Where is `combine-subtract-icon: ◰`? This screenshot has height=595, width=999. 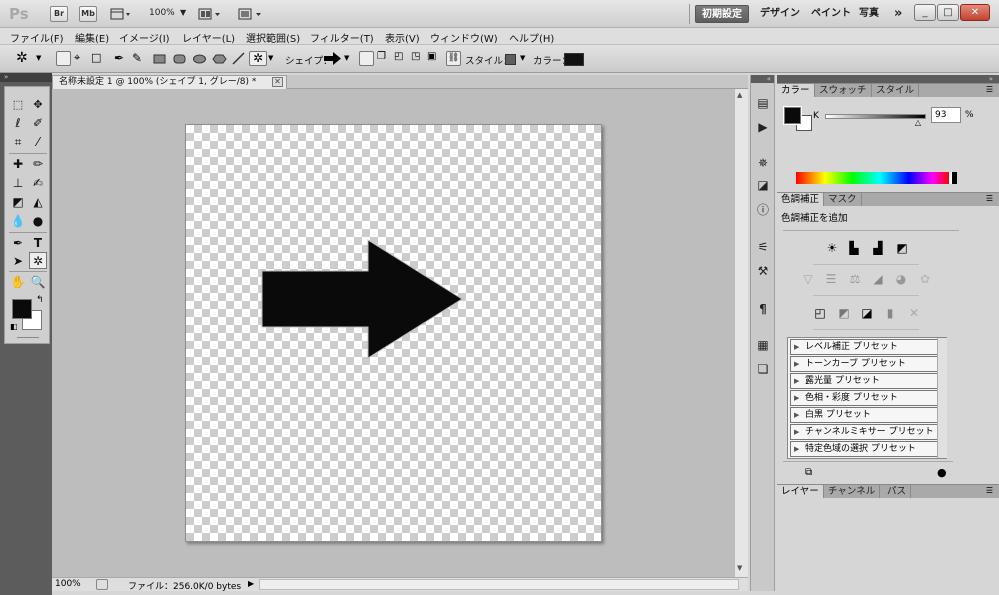 combine-subtract-icon: ◰ is located at coordinates (401, 58).